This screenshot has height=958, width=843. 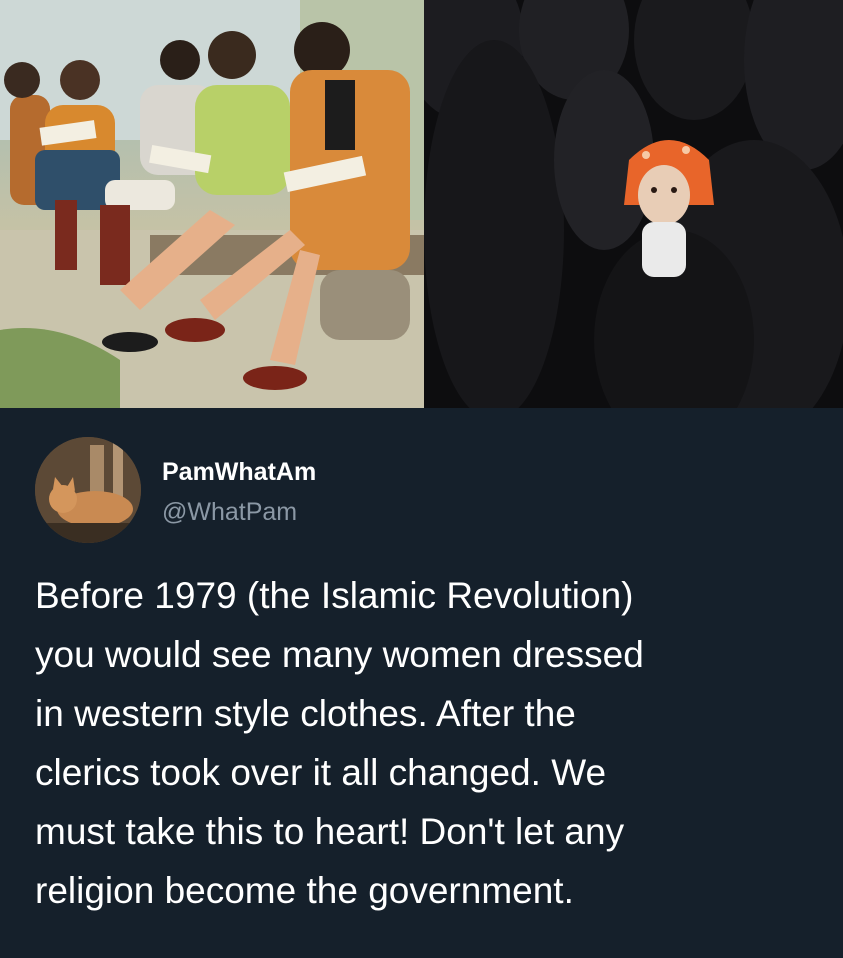 What do you see at coordinates (229, 512) in the screenshot?
I see `user-handle: @WhatPam` at bounding box center [229, 512].